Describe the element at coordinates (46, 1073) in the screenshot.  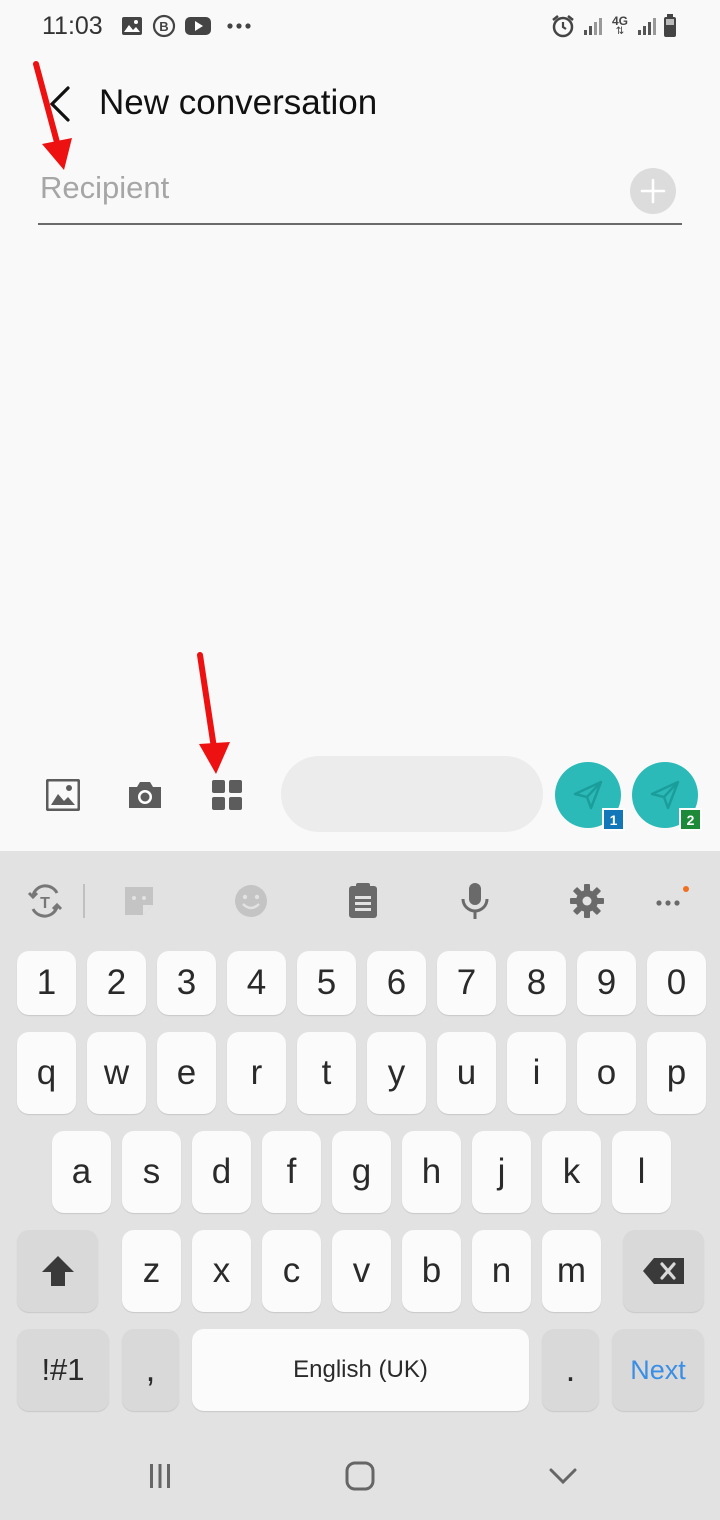
I see `key-q: q` at that location.